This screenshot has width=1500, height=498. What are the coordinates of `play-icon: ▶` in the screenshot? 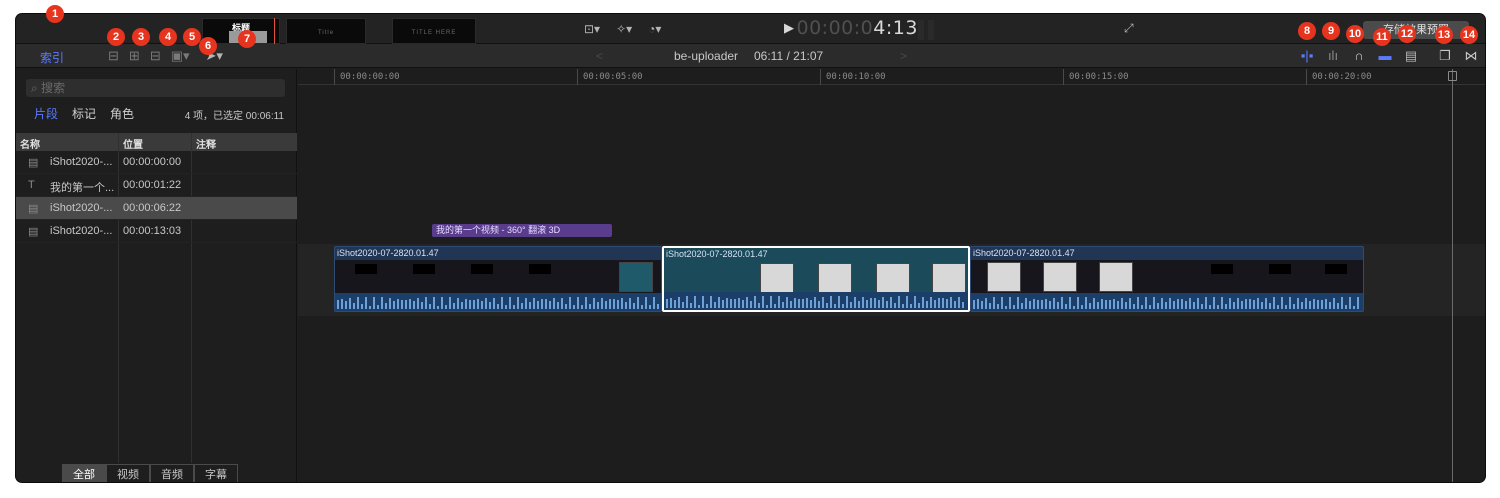 It's located at (789, 28).